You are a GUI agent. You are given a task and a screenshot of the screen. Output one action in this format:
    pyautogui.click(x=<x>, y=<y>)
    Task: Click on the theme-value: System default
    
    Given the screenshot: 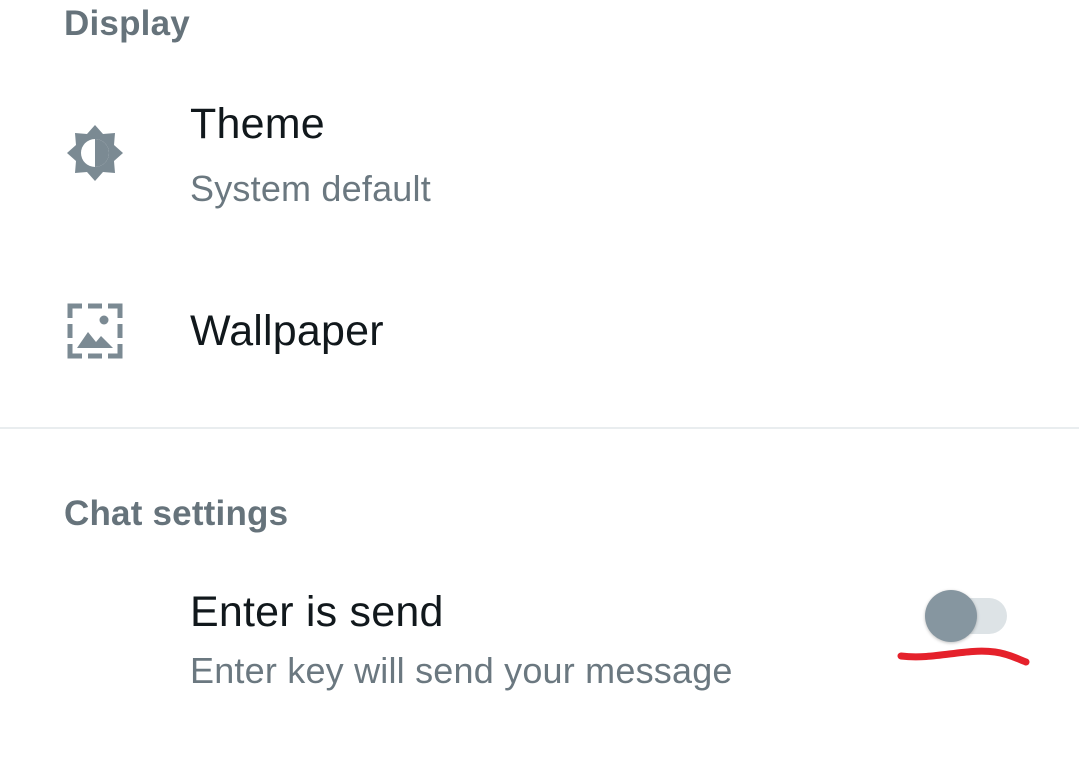 What is the action you would take?
    pyautogui.click(x=310, y=188)
    